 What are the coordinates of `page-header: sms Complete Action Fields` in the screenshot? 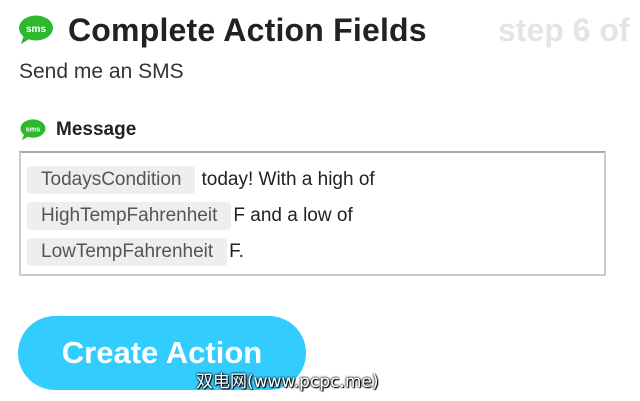 It's located at (222, 30).